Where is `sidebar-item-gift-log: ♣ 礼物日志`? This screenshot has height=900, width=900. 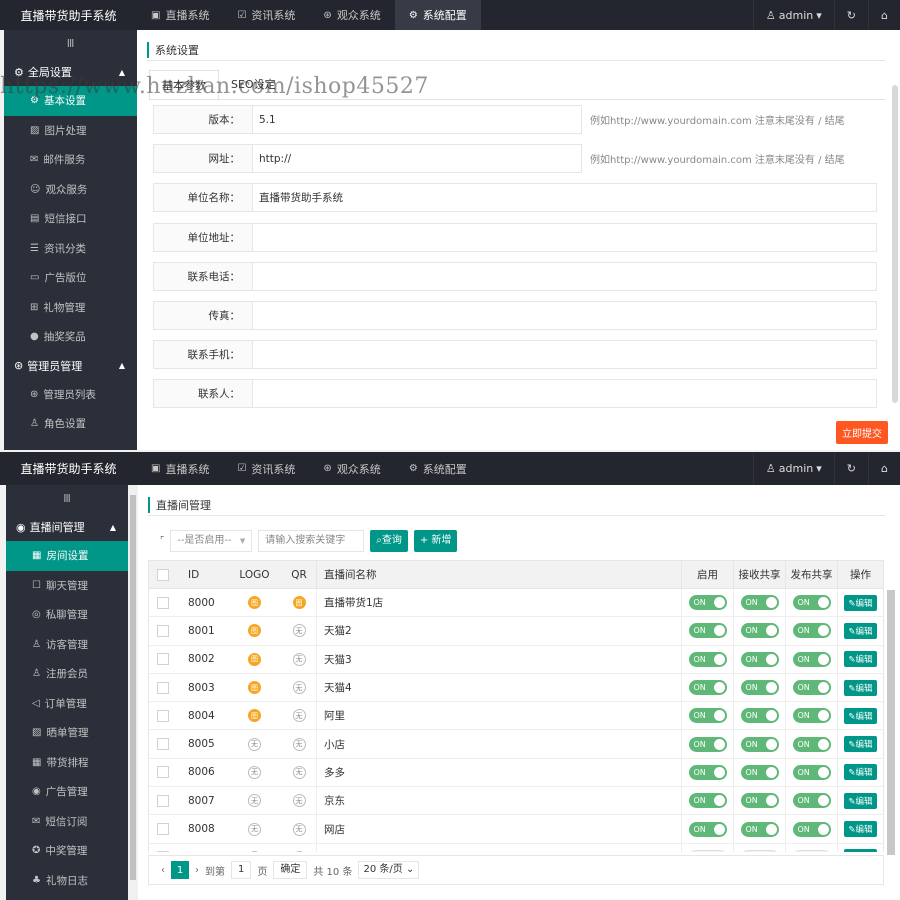 sidebar-item-gift-log: ♣ 礼物日志 is located at coordinates (67, 881).